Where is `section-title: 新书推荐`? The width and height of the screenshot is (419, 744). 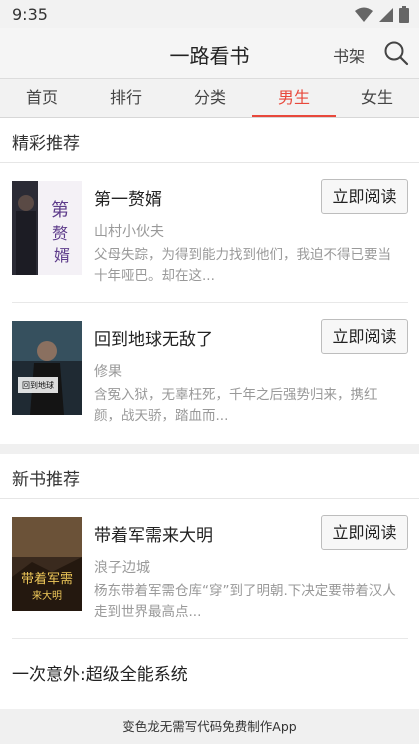
section-title: 新书推荐 is located at coordinates (46, 480).